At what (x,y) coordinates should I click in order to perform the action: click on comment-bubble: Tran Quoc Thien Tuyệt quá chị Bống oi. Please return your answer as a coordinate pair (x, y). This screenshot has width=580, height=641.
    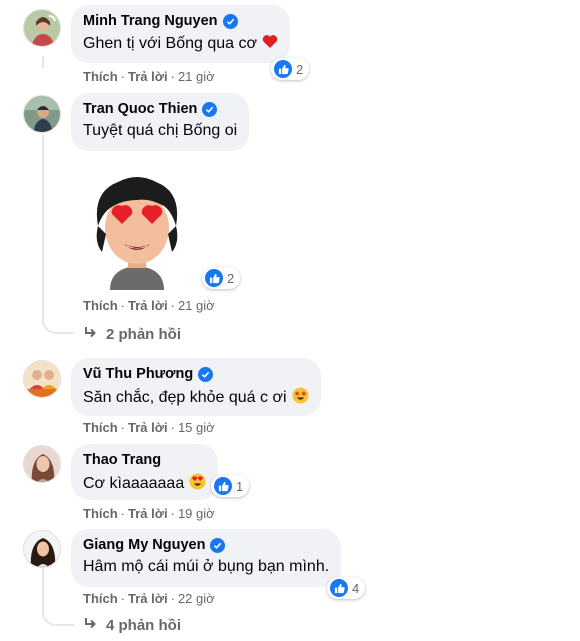
    Looking at the image, I should click on (160, 122).